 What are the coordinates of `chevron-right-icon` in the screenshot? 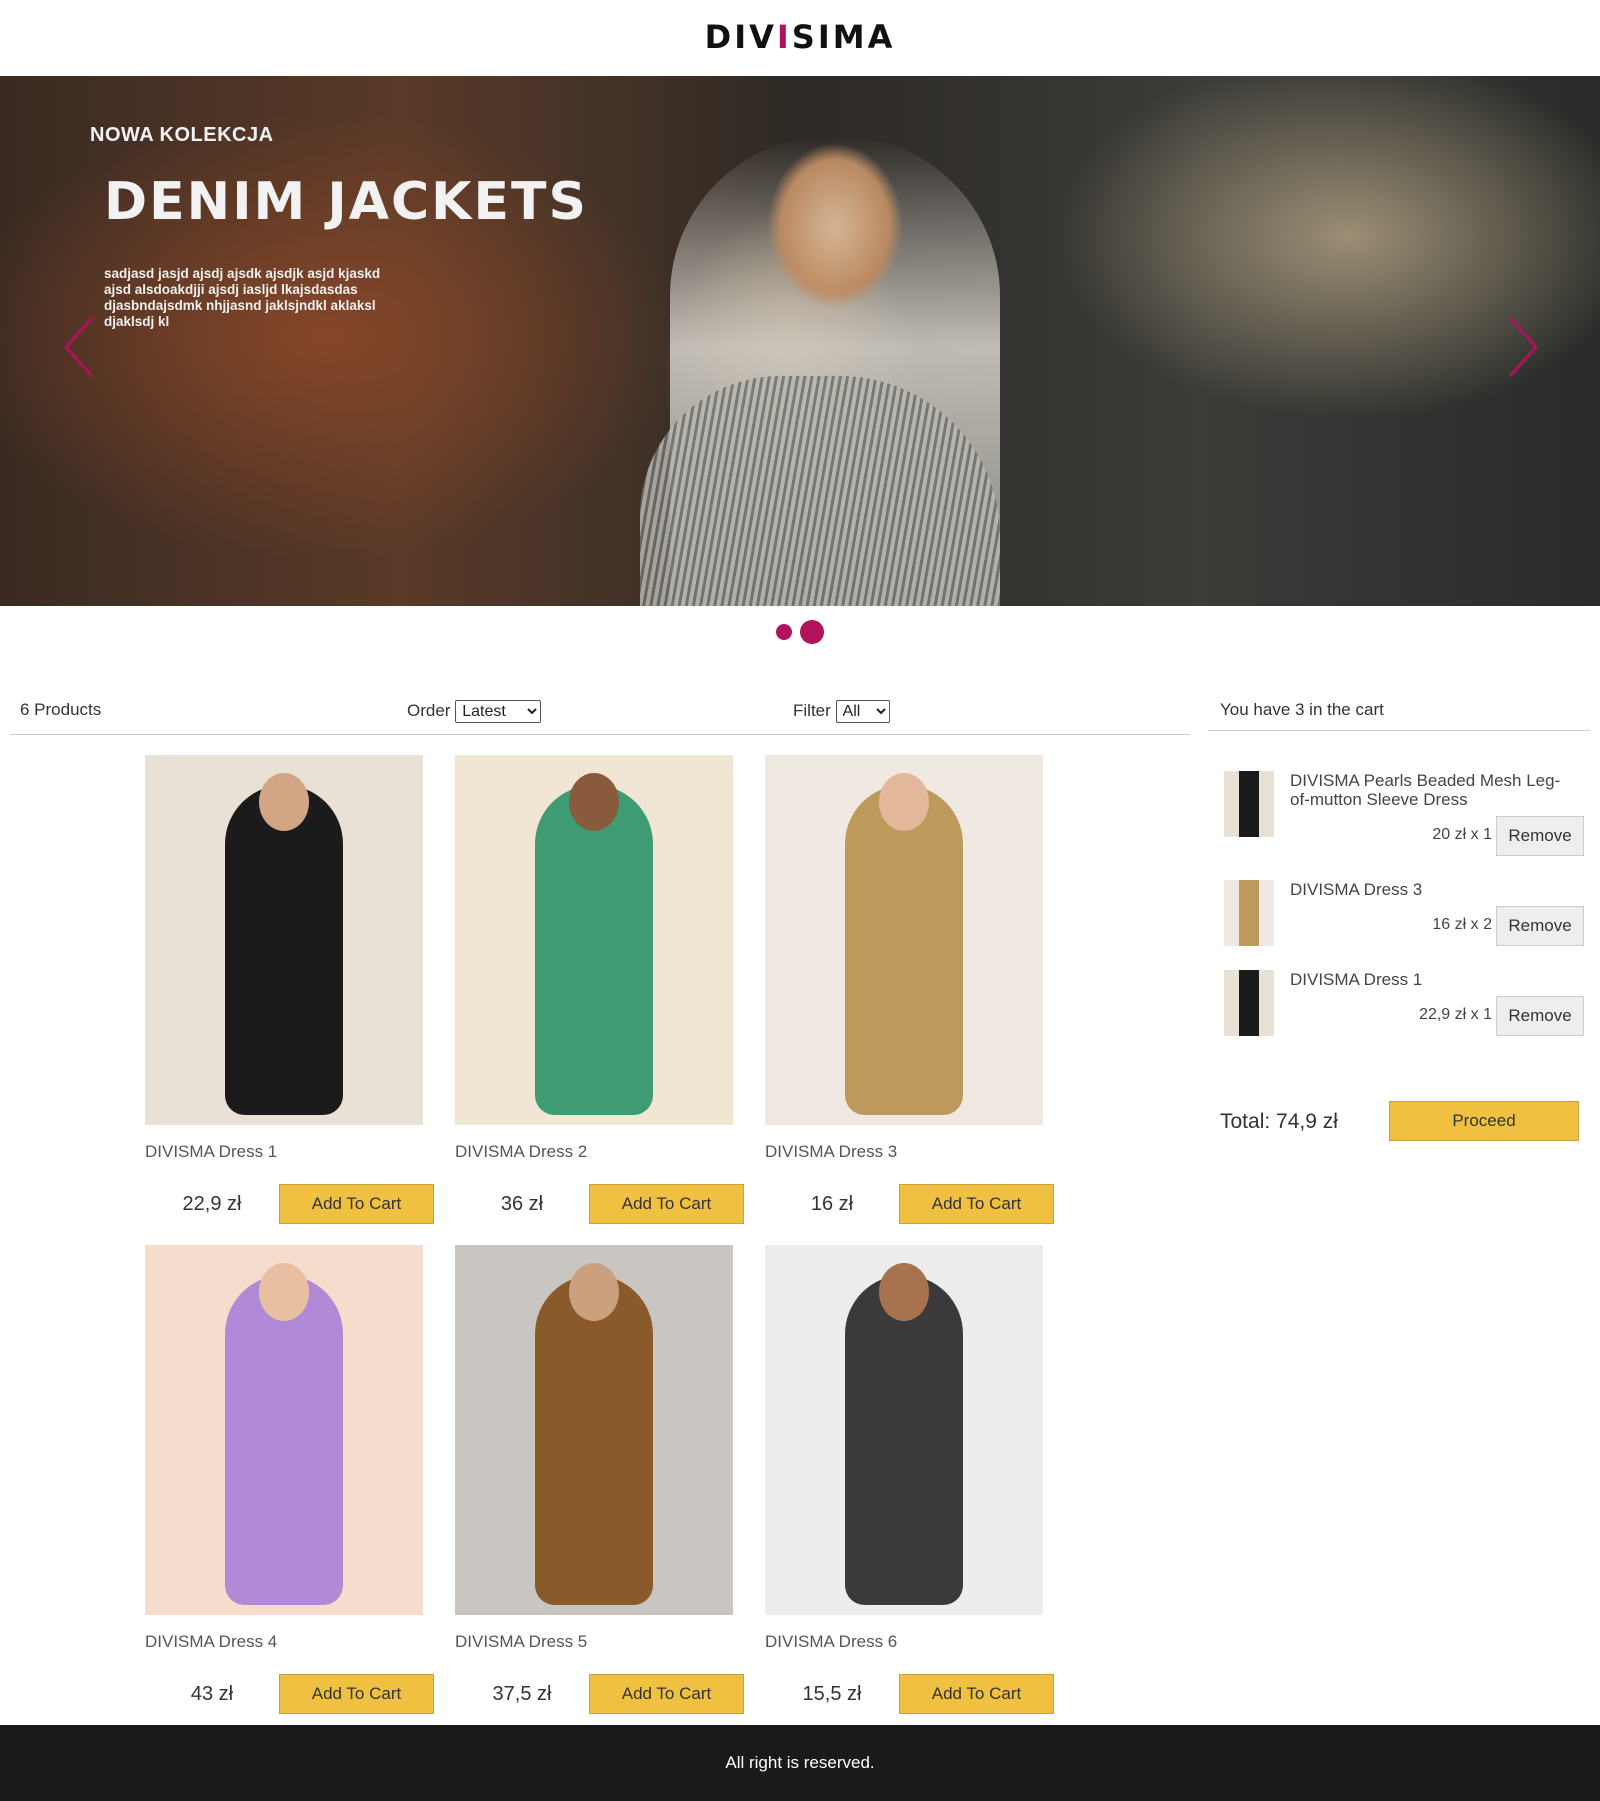 It's located at (1523, 347).